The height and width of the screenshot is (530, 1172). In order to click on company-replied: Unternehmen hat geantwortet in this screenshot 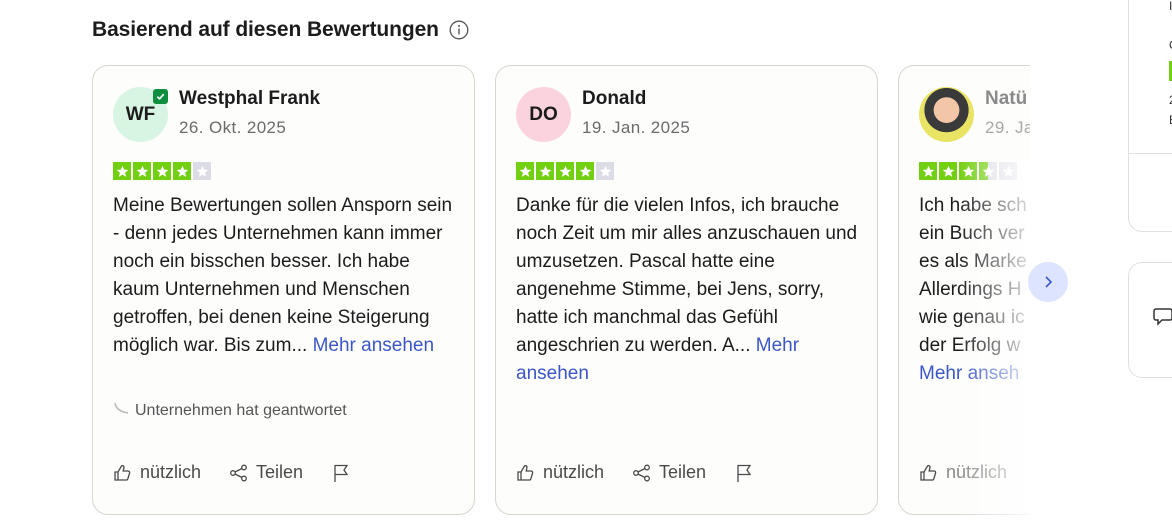, I will do `click(230, 411)`.